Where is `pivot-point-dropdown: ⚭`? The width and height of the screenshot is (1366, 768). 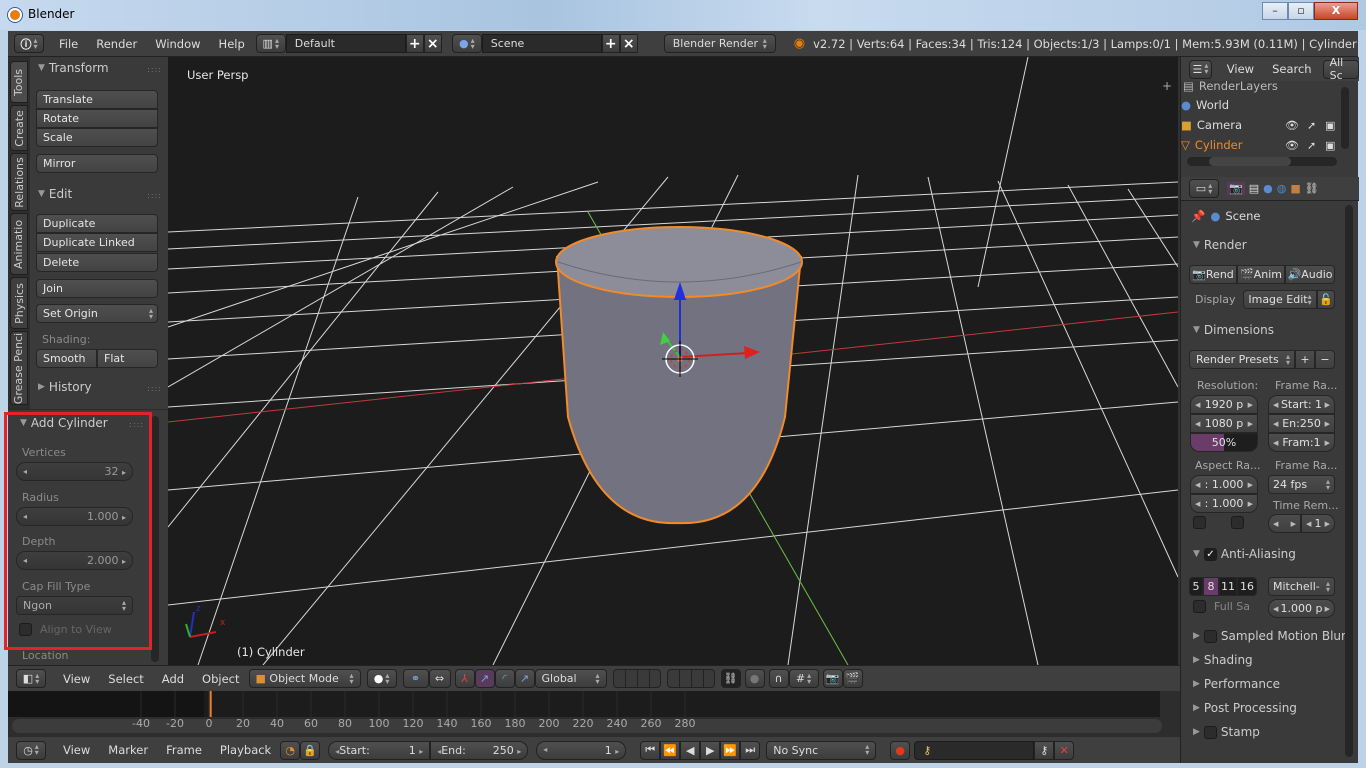
pivot-point-dropdown: ⚭ is located at coordinates (415, 678).